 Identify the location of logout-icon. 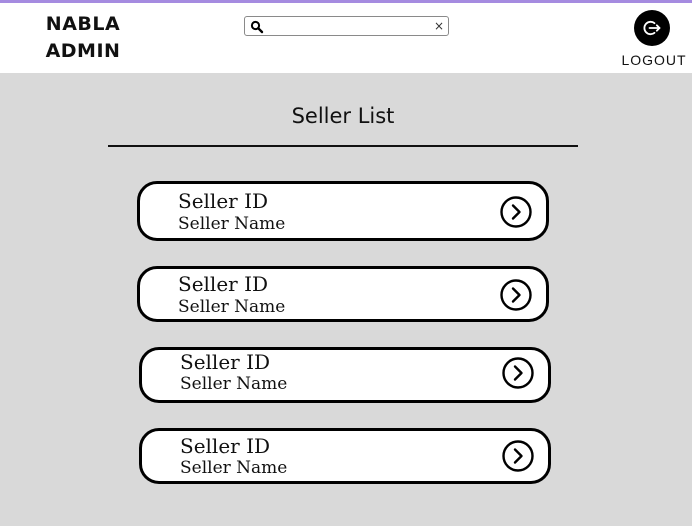
(652, 28).